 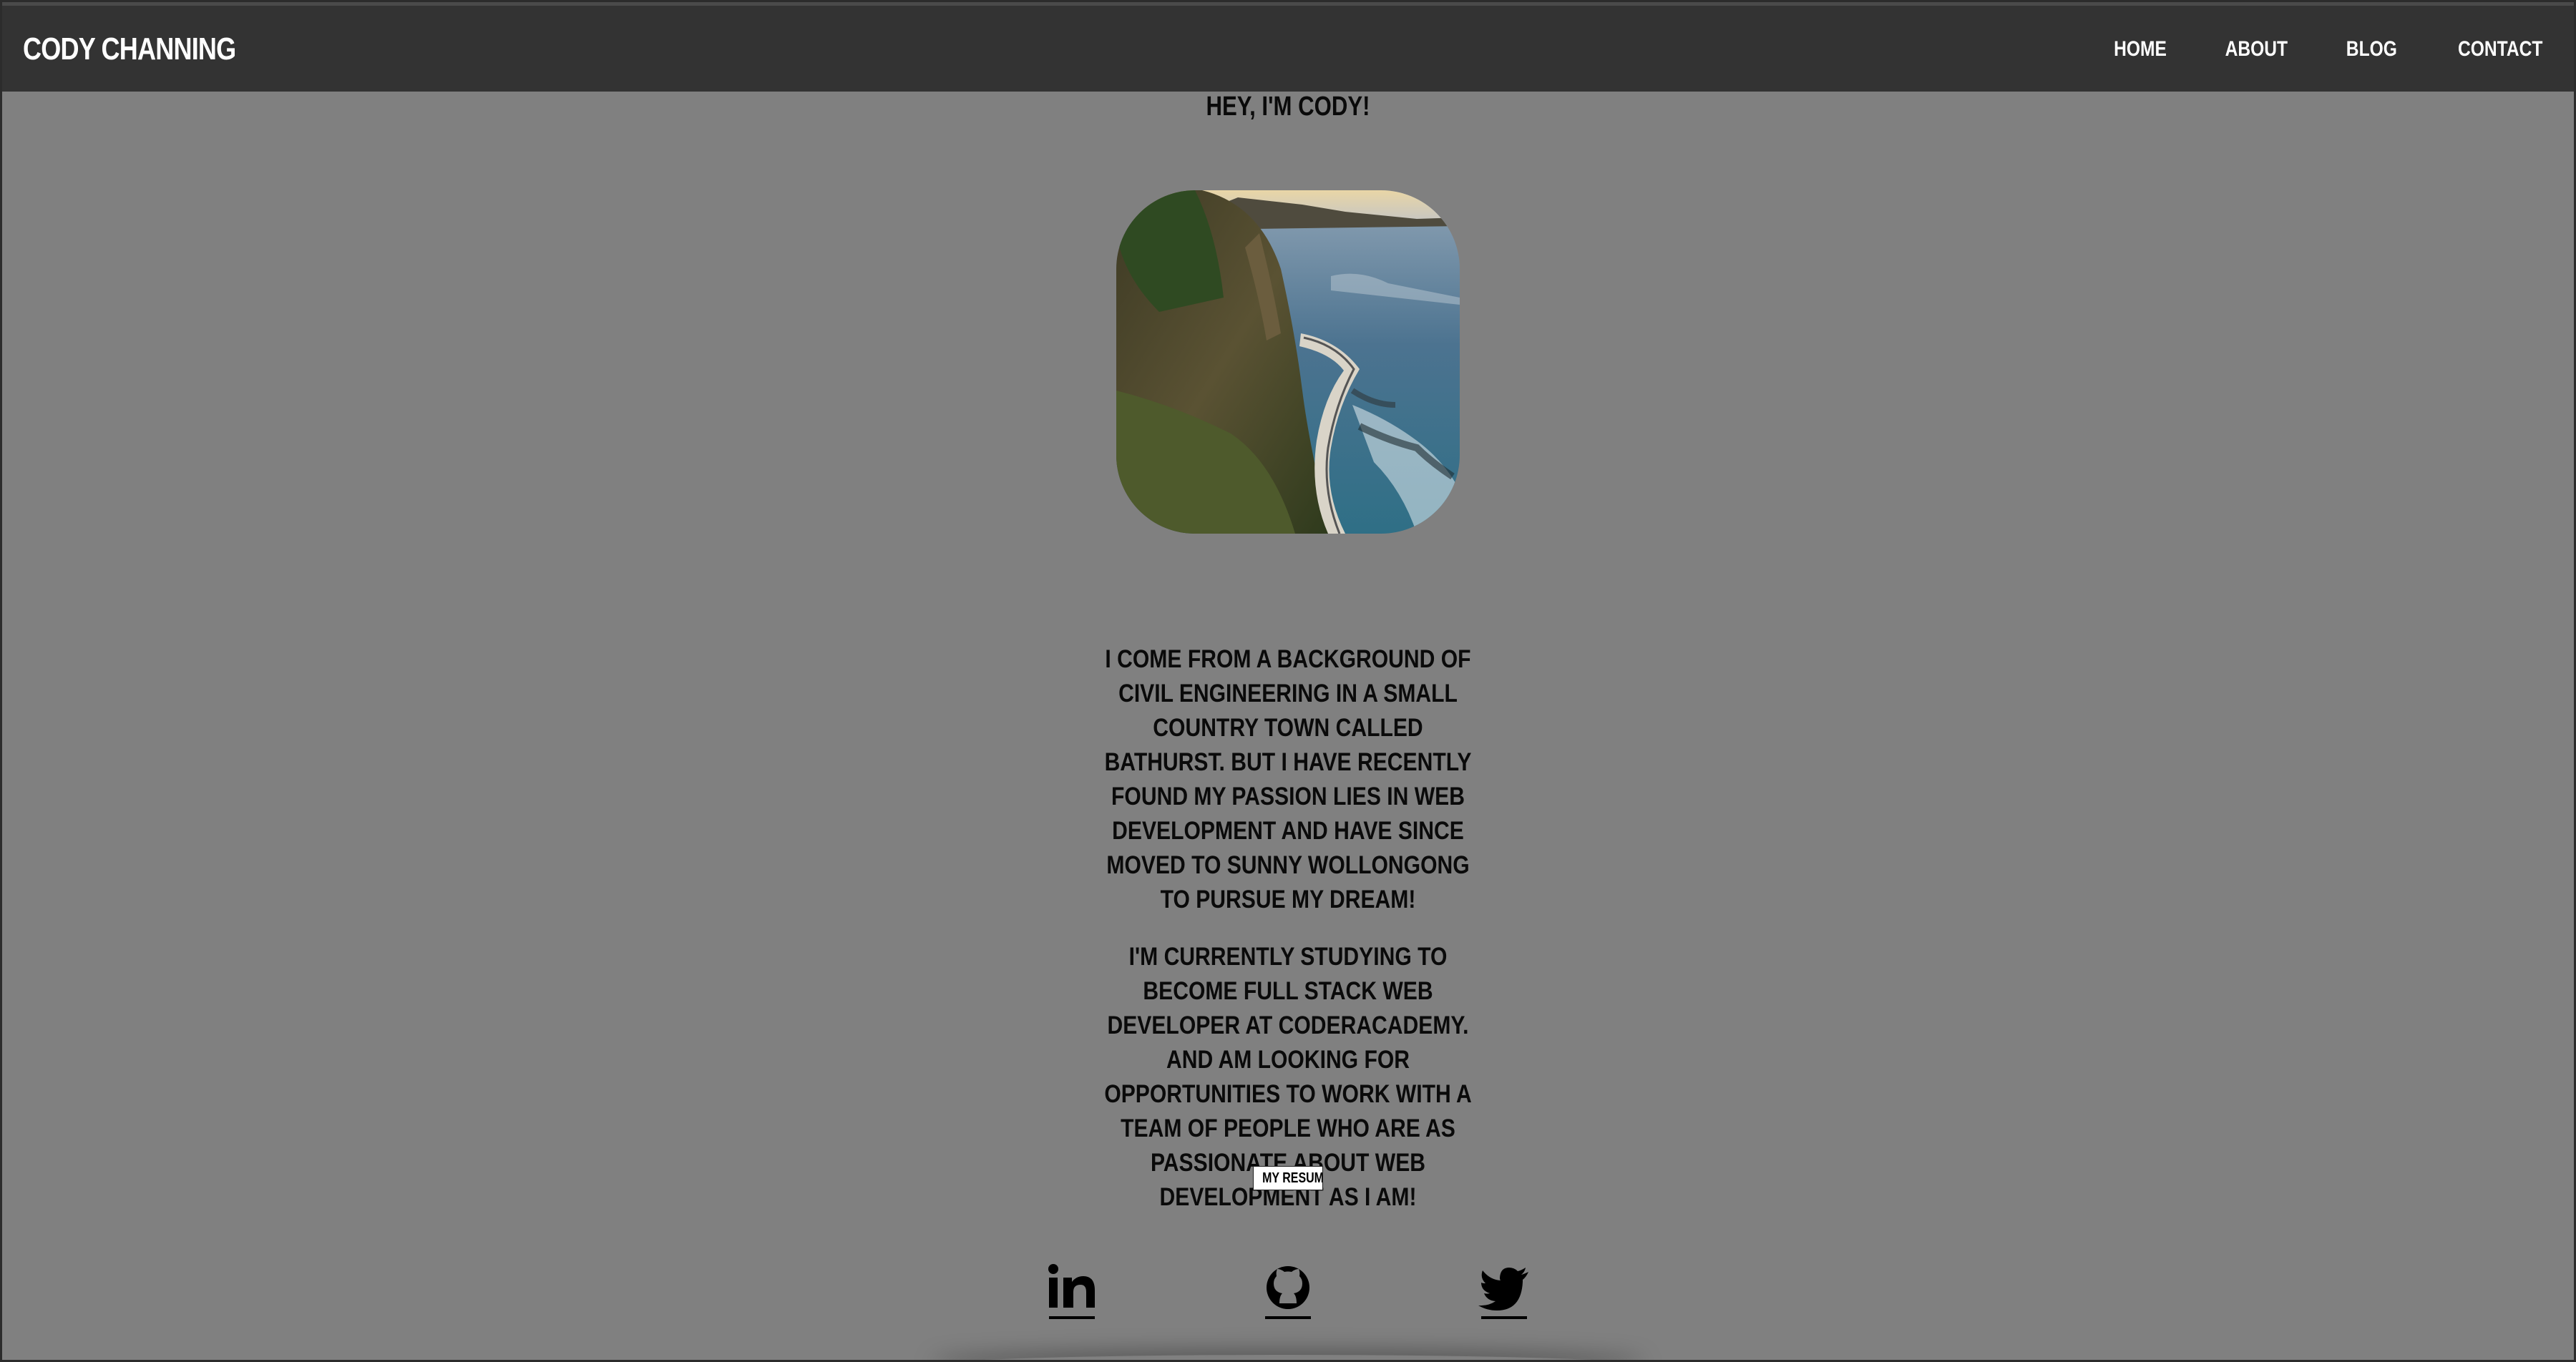 I want to click on nav-item-about: ABOUT, so click(x=2256, y=50).